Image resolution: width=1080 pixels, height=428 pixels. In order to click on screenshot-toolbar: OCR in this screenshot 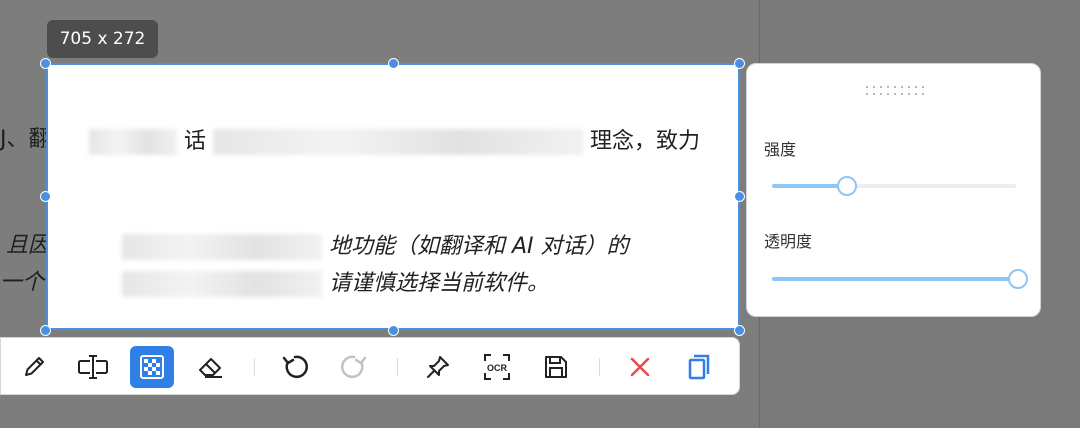, I will do `click(370, 366)`.